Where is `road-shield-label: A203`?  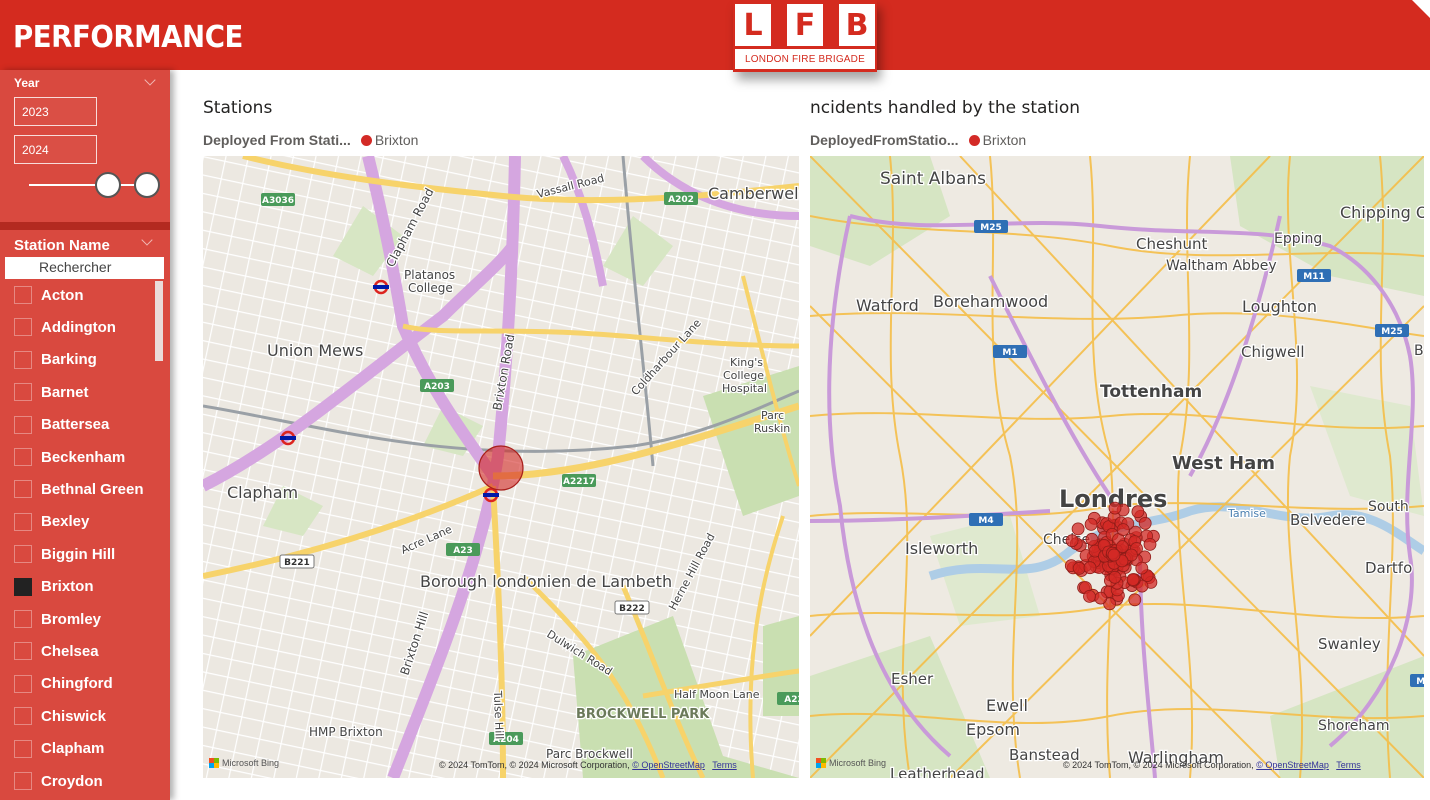
road-shield-label: A203 is located at coordinates (437, 387).